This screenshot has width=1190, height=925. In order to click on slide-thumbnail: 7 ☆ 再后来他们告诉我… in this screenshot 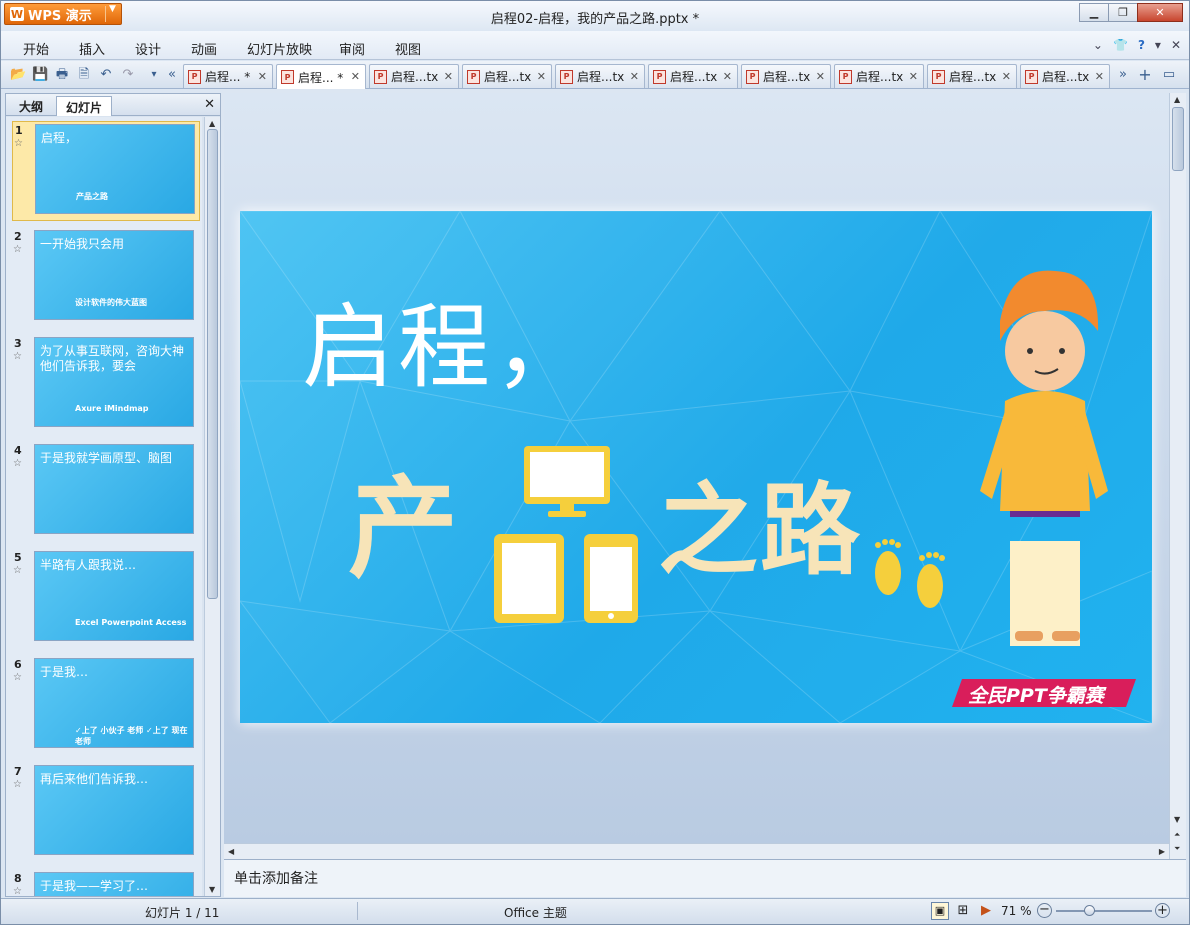, I will do `click(106, 813)`.